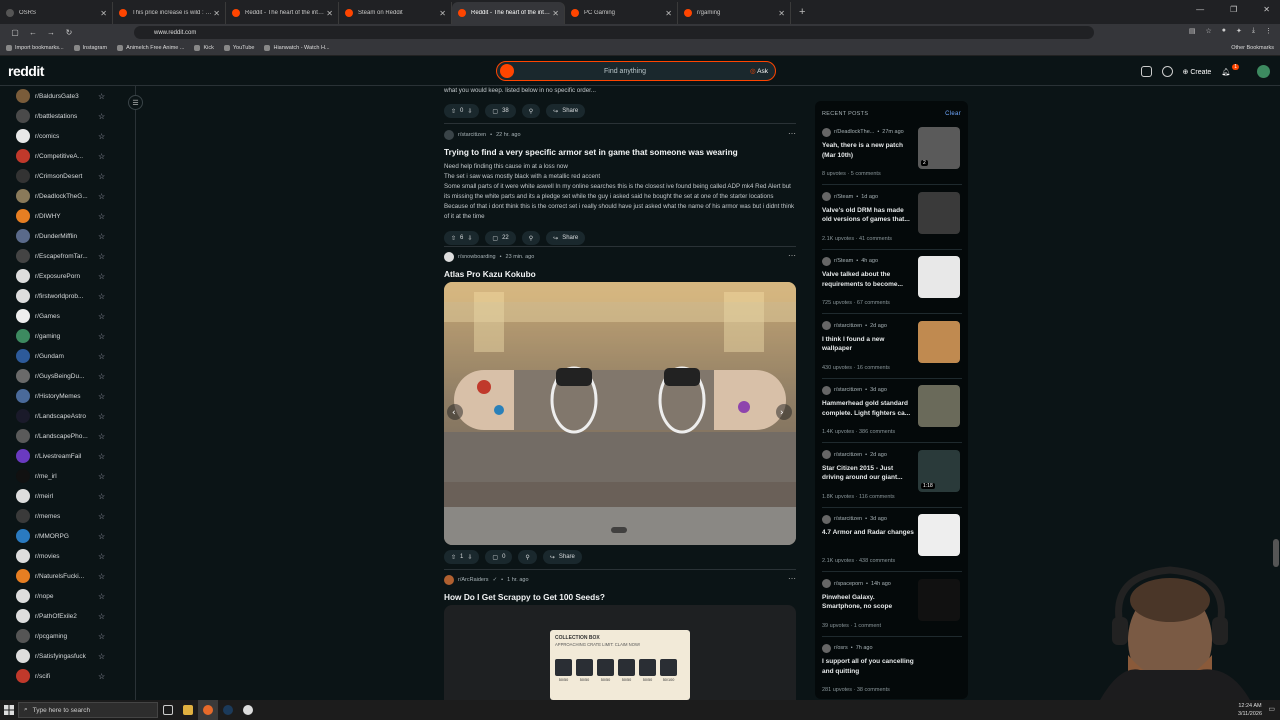 Image resolution: width=1280 pixels, height=720 pixels. Describe the element at coordinates (208, 710) in the screenshot. I see `firefox-icon` at that location.